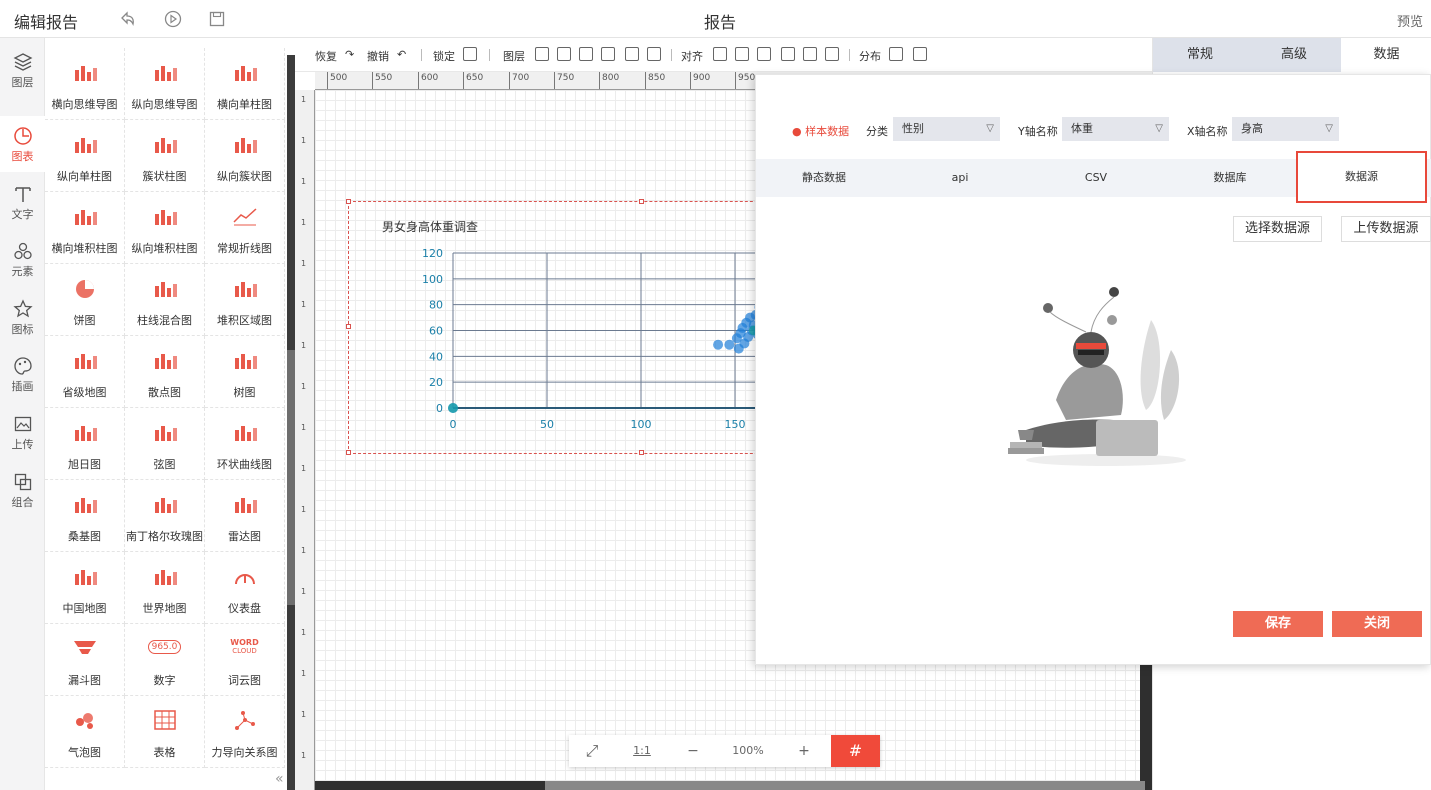 The width and height of the screenshot is (1431, 790). I want to click on chevron-down-icon: ▽, so click(990, 128).